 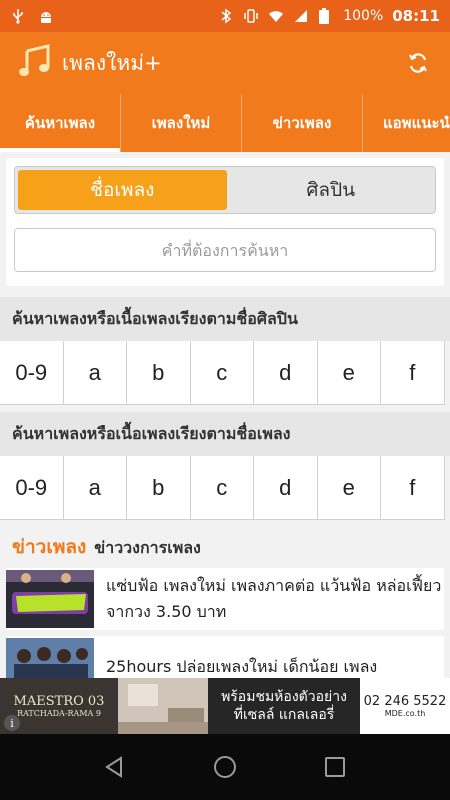 I want to click on news-subtitle: ข่าววงการเพลง, so click(x=147, y=547).